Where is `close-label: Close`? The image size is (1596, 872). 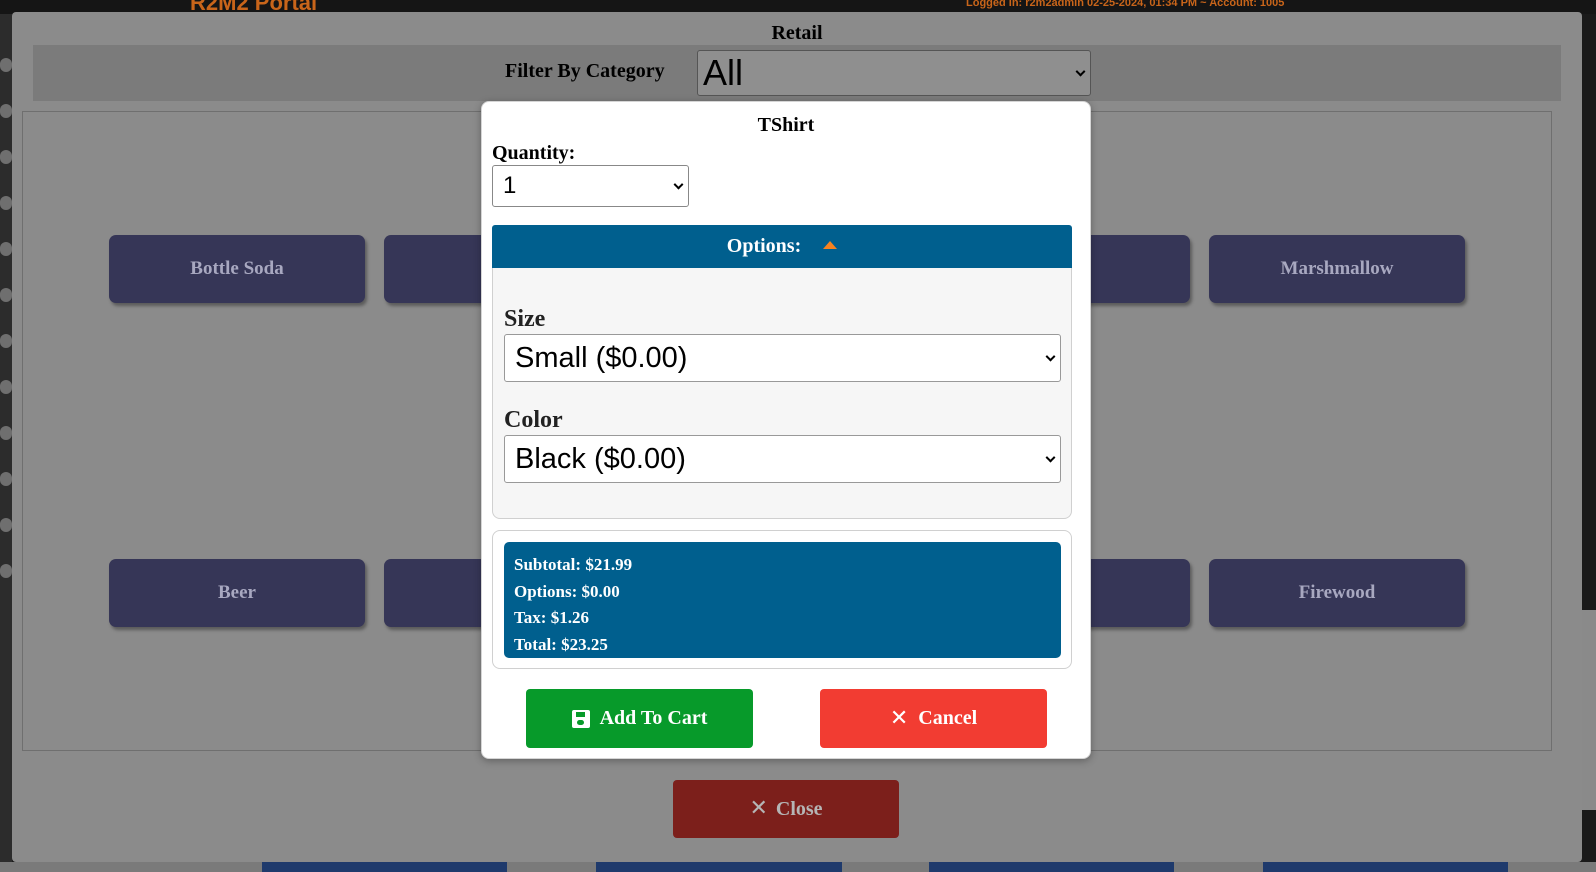 close-label: Close is located at coordinates (799, 808).